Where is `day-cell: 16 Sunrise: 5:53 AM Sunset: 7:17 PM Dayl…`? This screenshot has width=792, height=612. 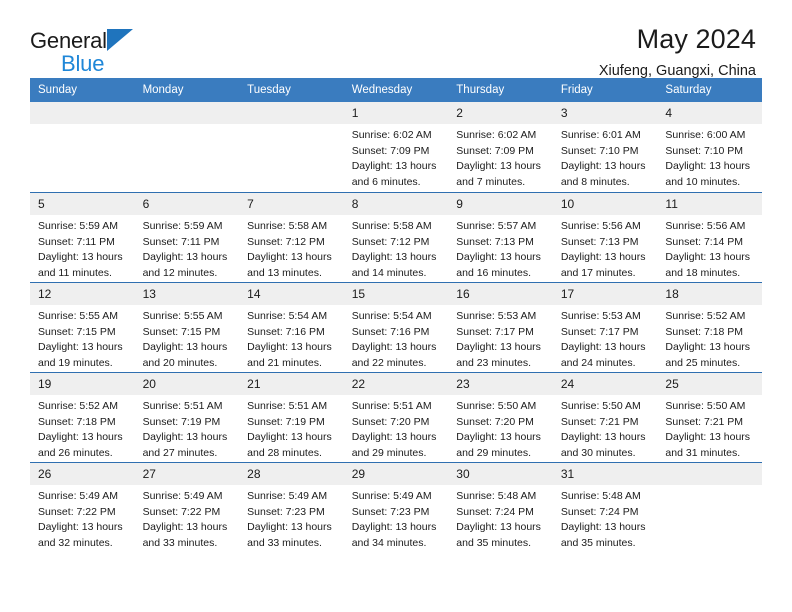
day-cell: 16 Sunrise: 5:53 AM Sunset: 7:17 PM Dayl… is located at coordinates (500, 327).